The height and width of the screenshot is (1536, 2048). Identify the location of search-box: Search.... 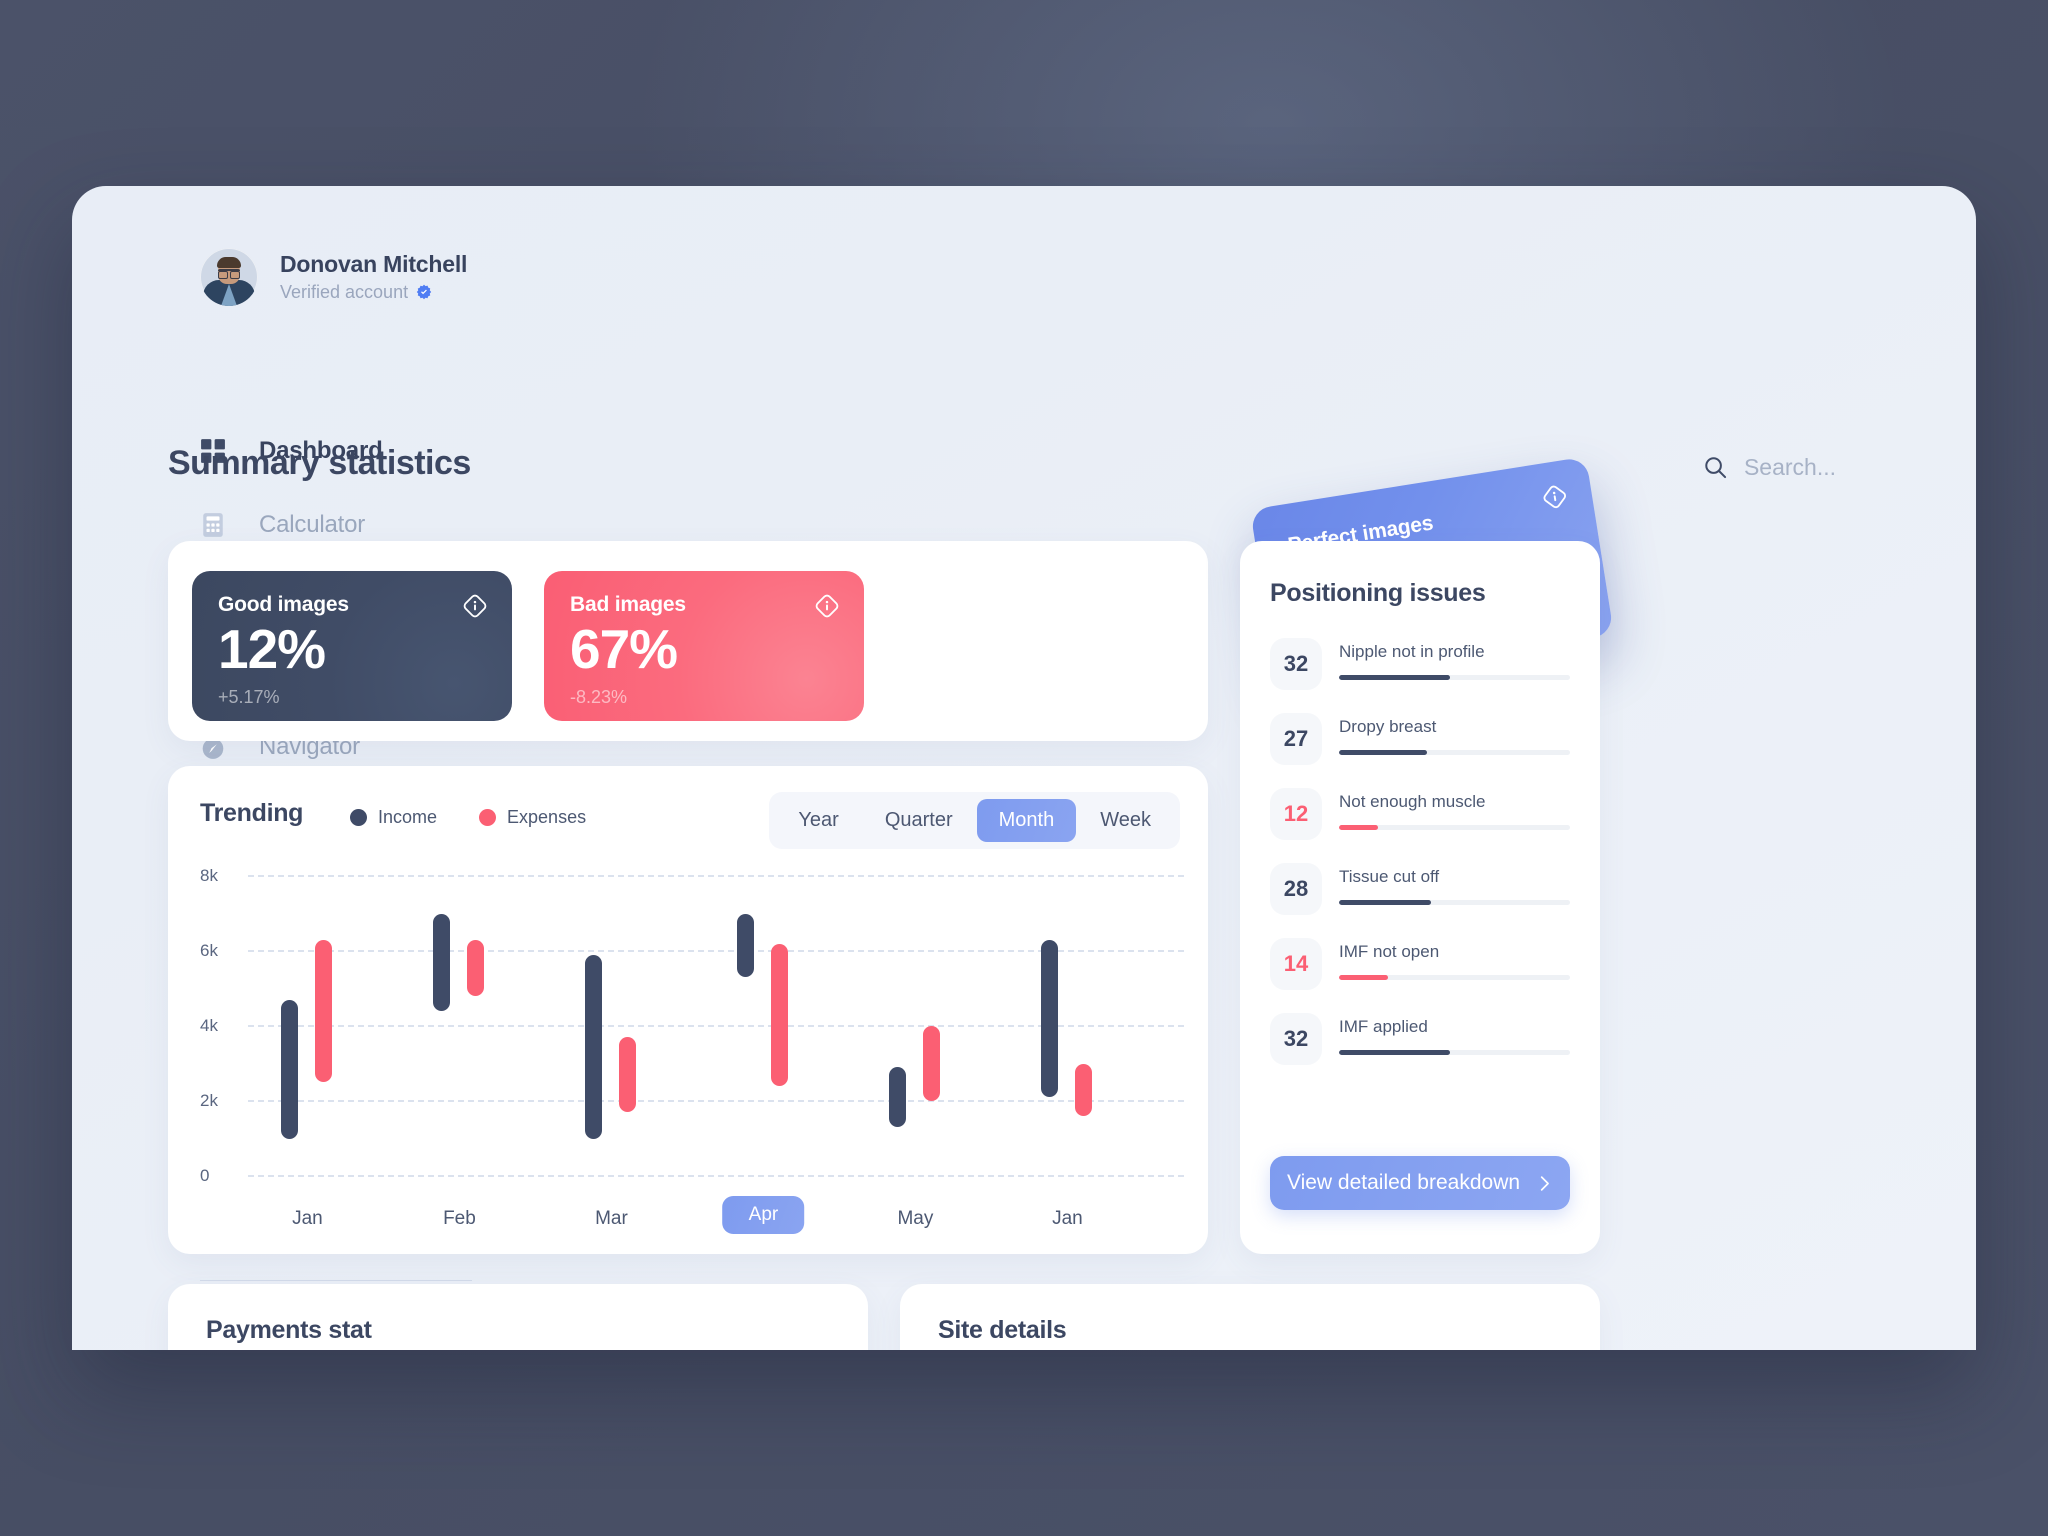
(1770, 467).